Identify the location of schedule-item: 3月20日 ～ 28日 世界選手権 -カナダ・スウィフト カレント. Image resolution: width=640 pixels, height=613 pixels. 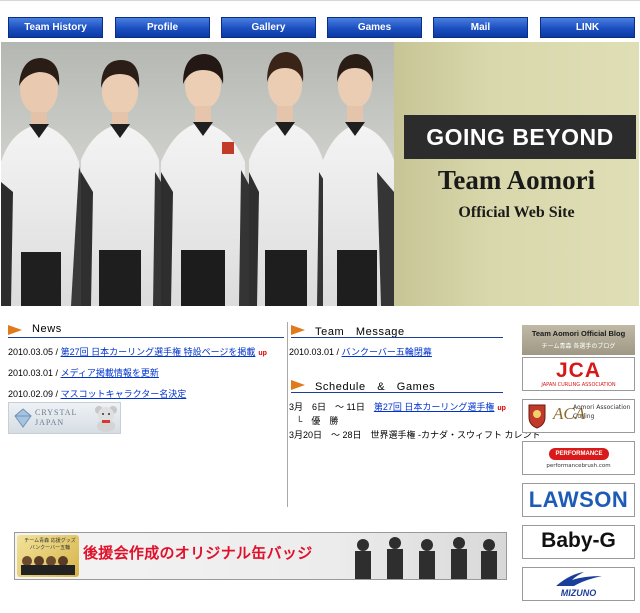
(415, 435).